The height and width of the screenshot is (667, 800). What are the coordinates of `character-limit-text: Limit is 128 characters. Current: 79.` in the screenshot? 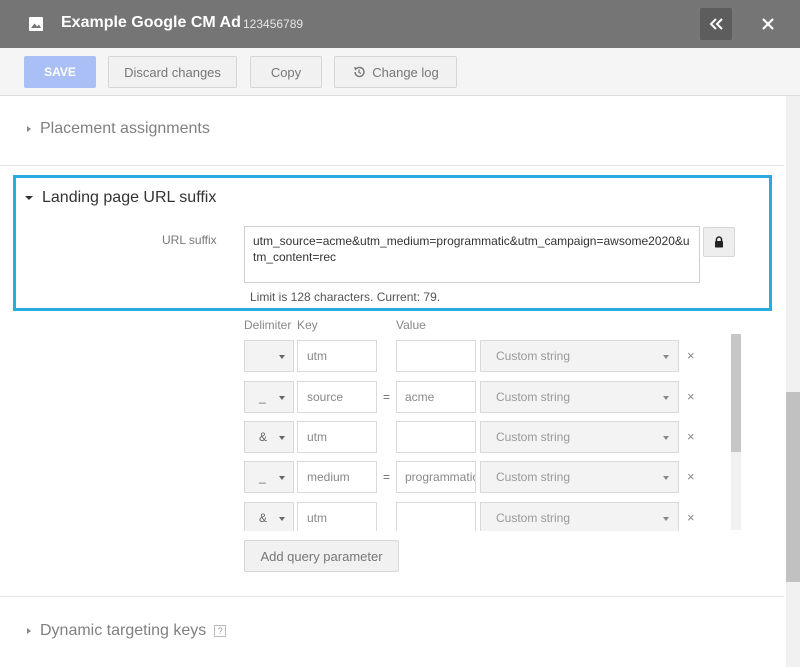 It's located at (345, 297).